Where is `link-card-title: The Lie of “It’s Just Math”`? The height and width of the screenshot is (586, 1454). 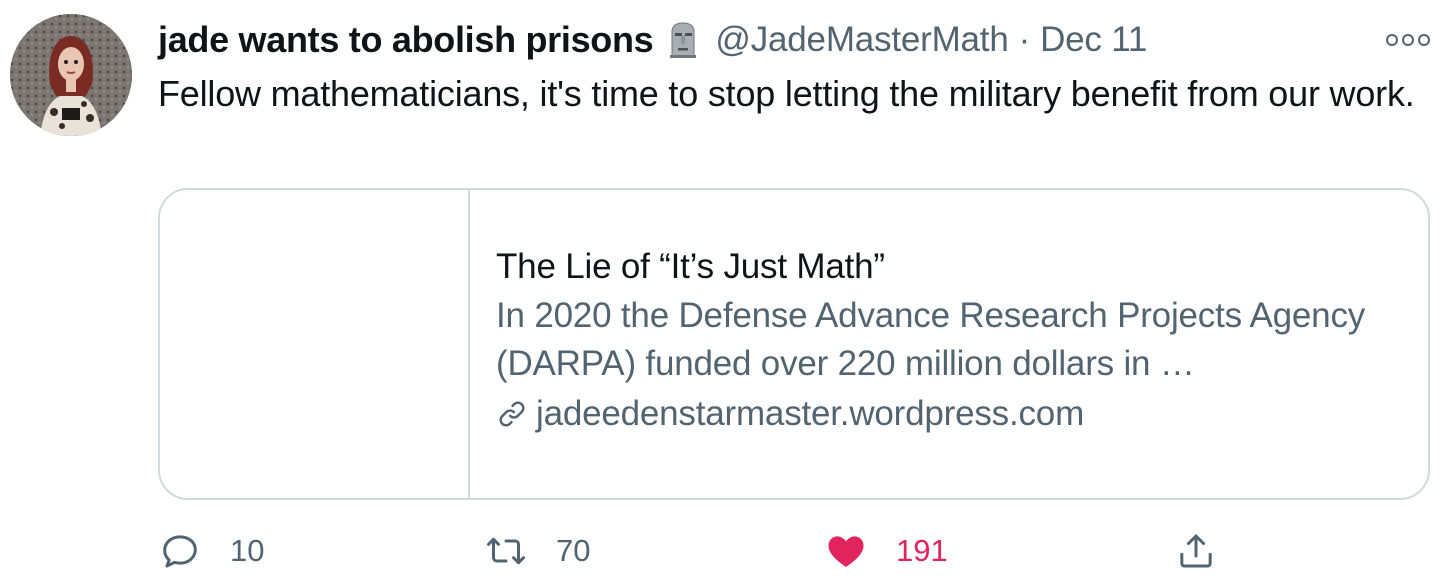 link-card-title: The Lie of “It’s Just Math” is located at coordinates (690, 266).